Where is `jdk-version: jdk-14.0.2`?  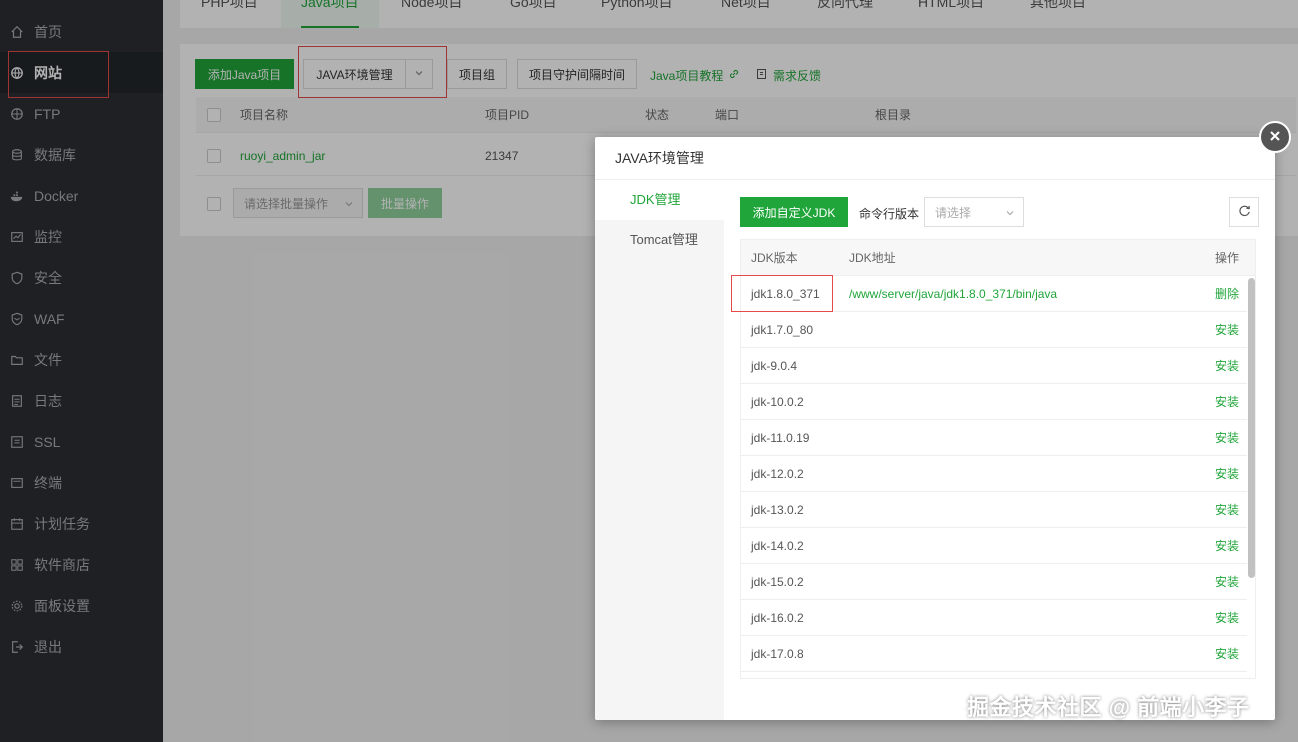
jdk-version: jdk-14.0.2 is located at coordinates (777, 546).